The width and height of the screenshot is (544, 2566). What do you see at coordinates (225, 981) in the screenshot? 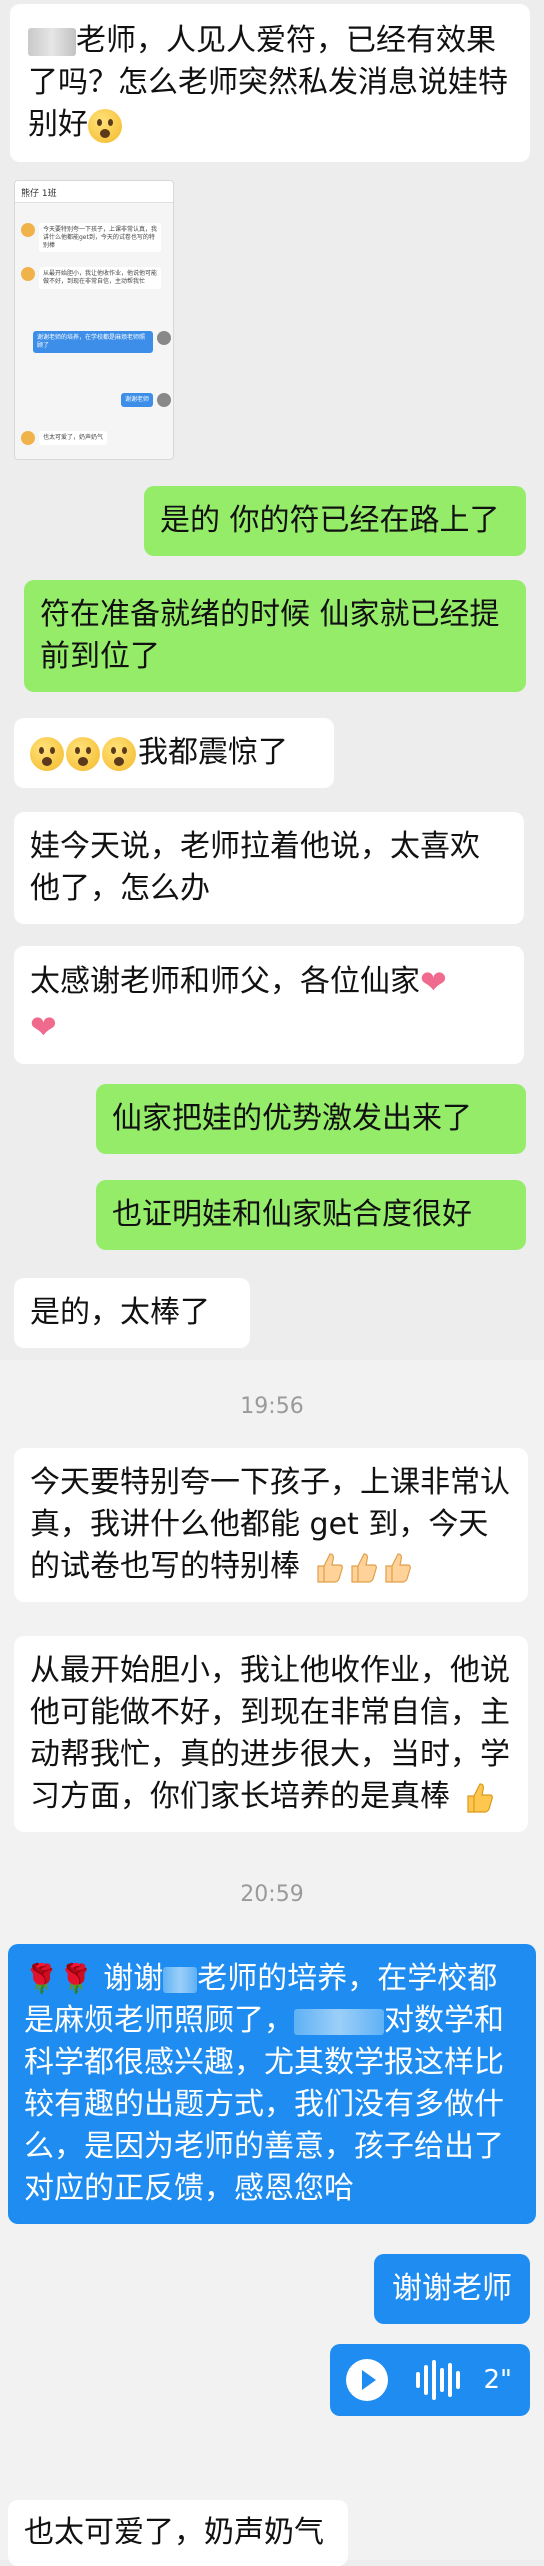
I see `message-text: 太感谢老师和师父，各位仙家` at bounding box center [225, 981].